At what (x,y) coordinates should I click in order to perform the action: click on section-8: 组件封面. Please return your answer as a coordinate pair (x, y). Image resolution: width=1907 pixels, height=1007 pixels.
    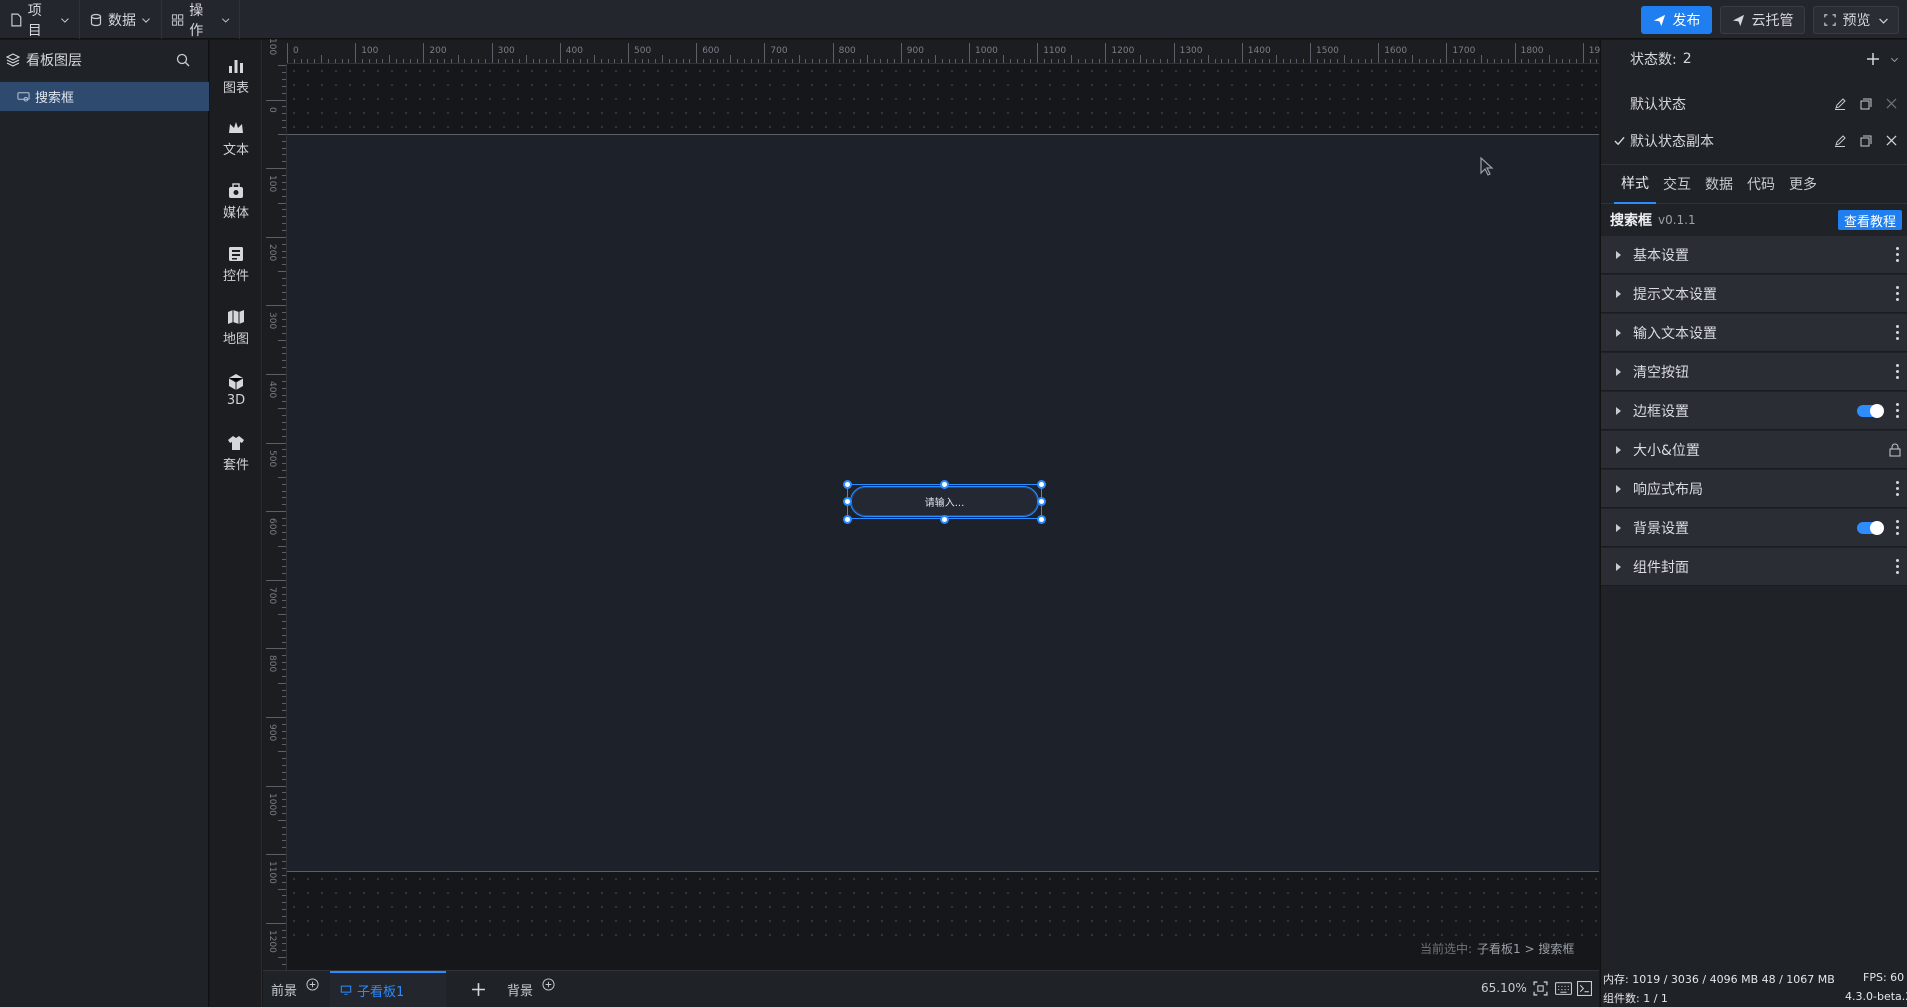
    Looking at the image, I should click on (1754, 567).